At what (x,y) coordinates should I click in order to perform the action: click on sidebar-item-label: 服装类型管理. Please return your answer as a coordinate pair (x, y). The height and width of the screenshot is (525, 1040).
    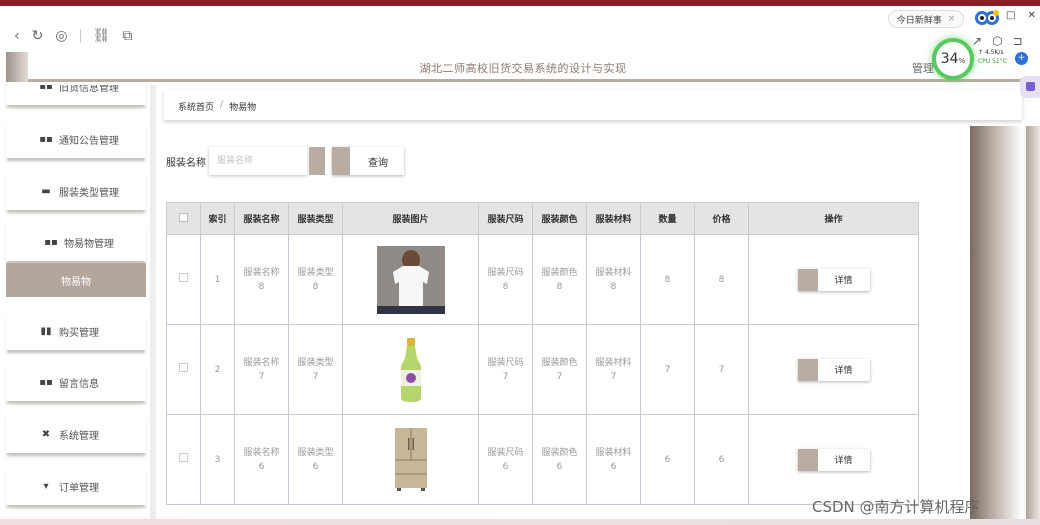
    Looking at the image, I should click on (89, 193).